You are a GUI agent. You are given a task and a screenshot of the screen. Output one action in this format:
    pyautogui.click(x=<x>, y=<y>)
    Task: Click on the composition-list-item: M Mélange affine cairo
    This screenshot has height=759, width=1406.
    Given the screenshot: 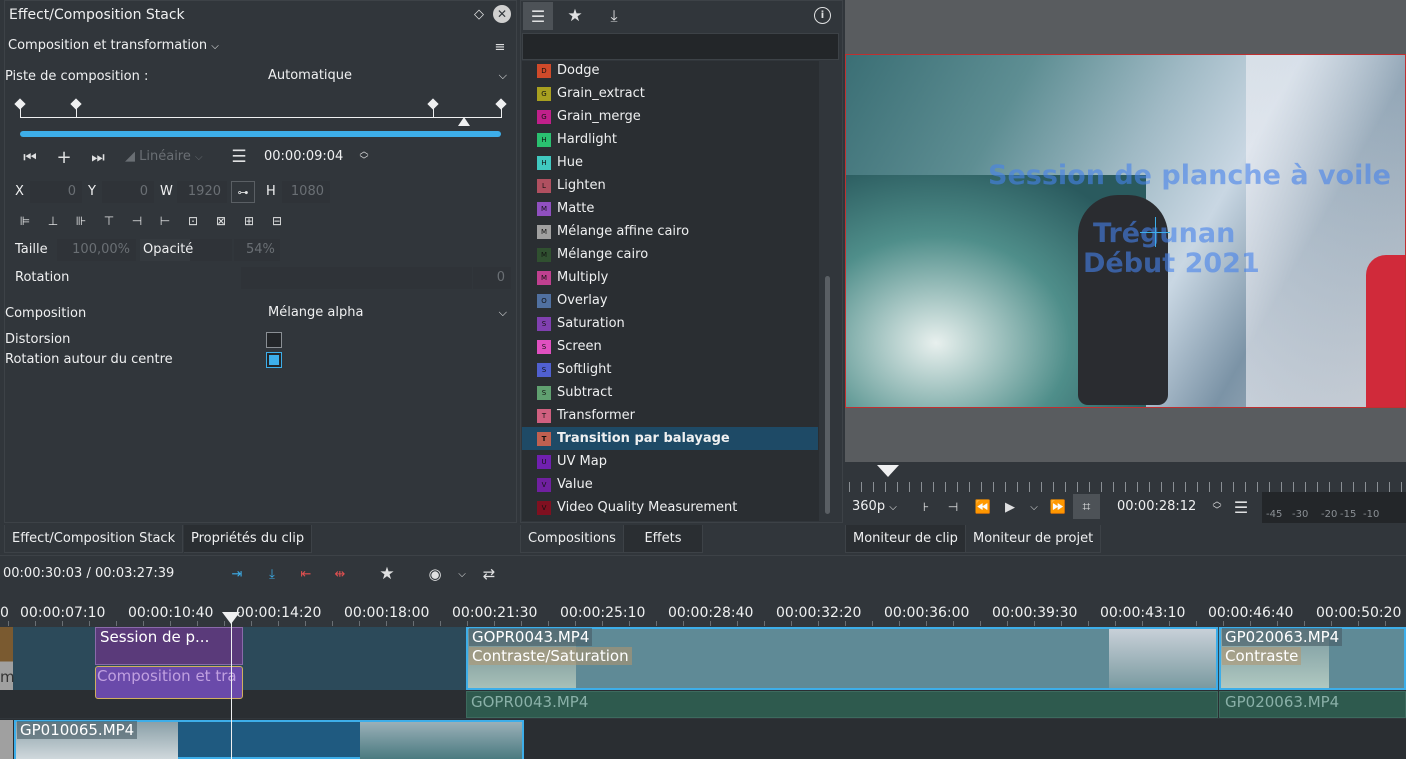 What is the action you would take?
    pyautogui.click(x=670, y=231)
    